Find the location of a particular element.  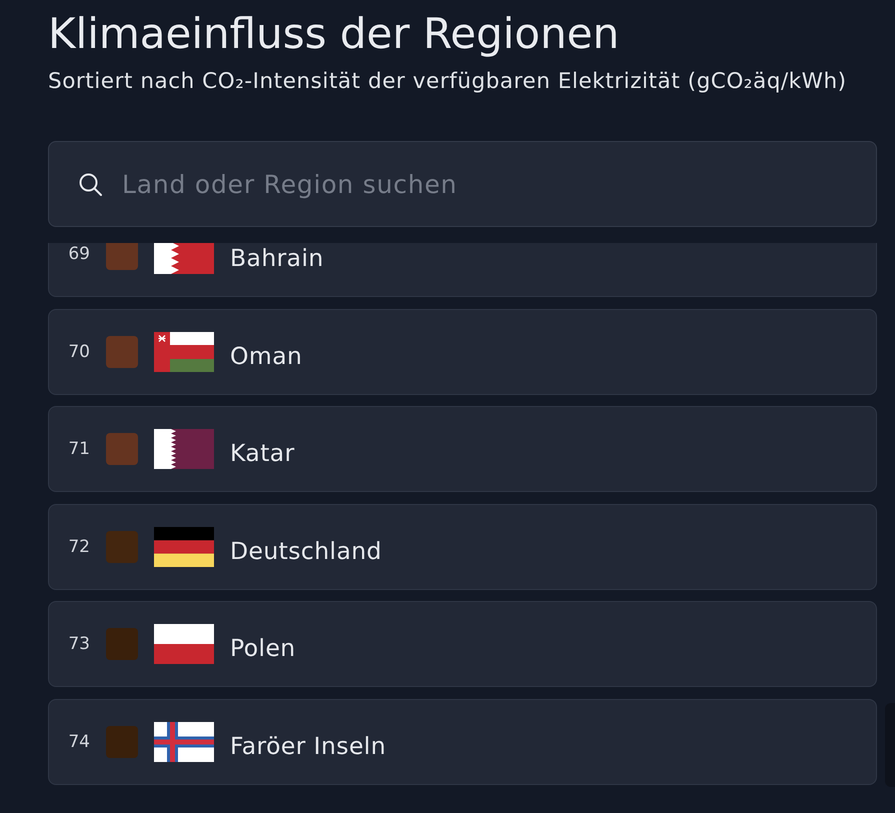

search-icon is located at coordinates (90, 184).